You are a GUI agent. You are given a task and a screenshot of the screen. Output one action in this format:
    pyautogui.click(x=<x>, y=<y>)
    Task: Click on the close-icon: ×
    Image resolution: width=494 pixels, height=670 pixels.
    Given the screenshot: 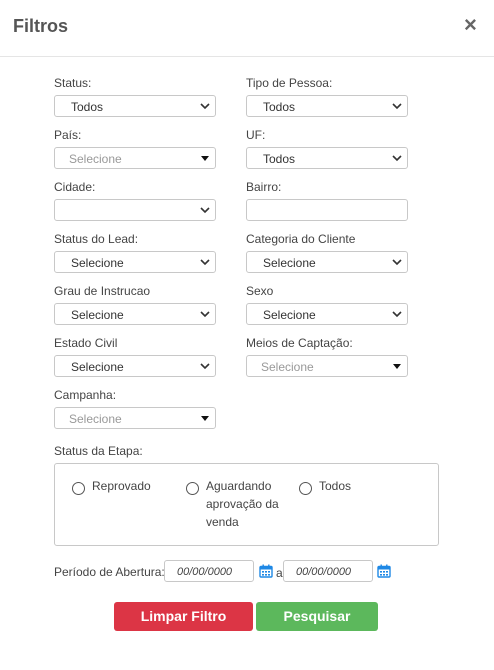 What is the action you would take?
    pyautogui.click(x=470, y=25)
    